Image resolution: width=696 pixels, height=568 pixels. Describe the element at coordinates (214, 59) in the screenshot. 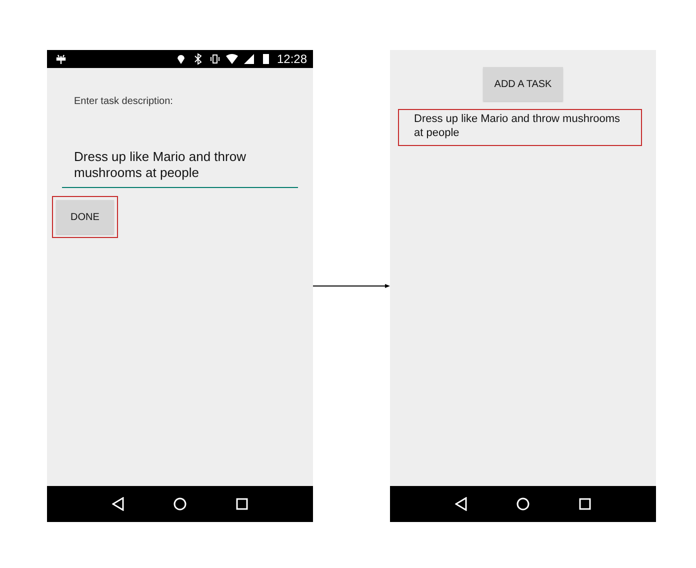

I see `vibrate-icon` at that location.